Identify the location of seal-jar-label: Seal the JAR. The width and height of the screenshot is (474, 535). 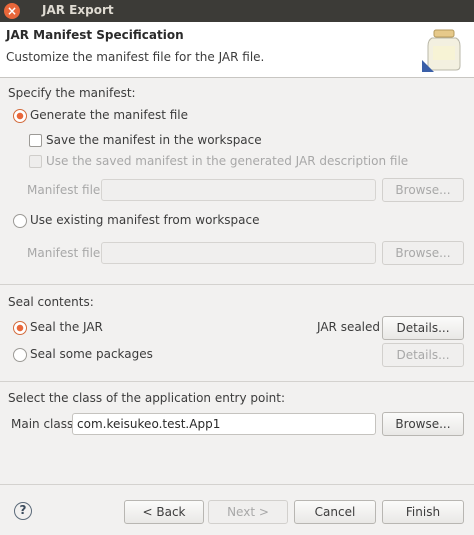
(66, 327).